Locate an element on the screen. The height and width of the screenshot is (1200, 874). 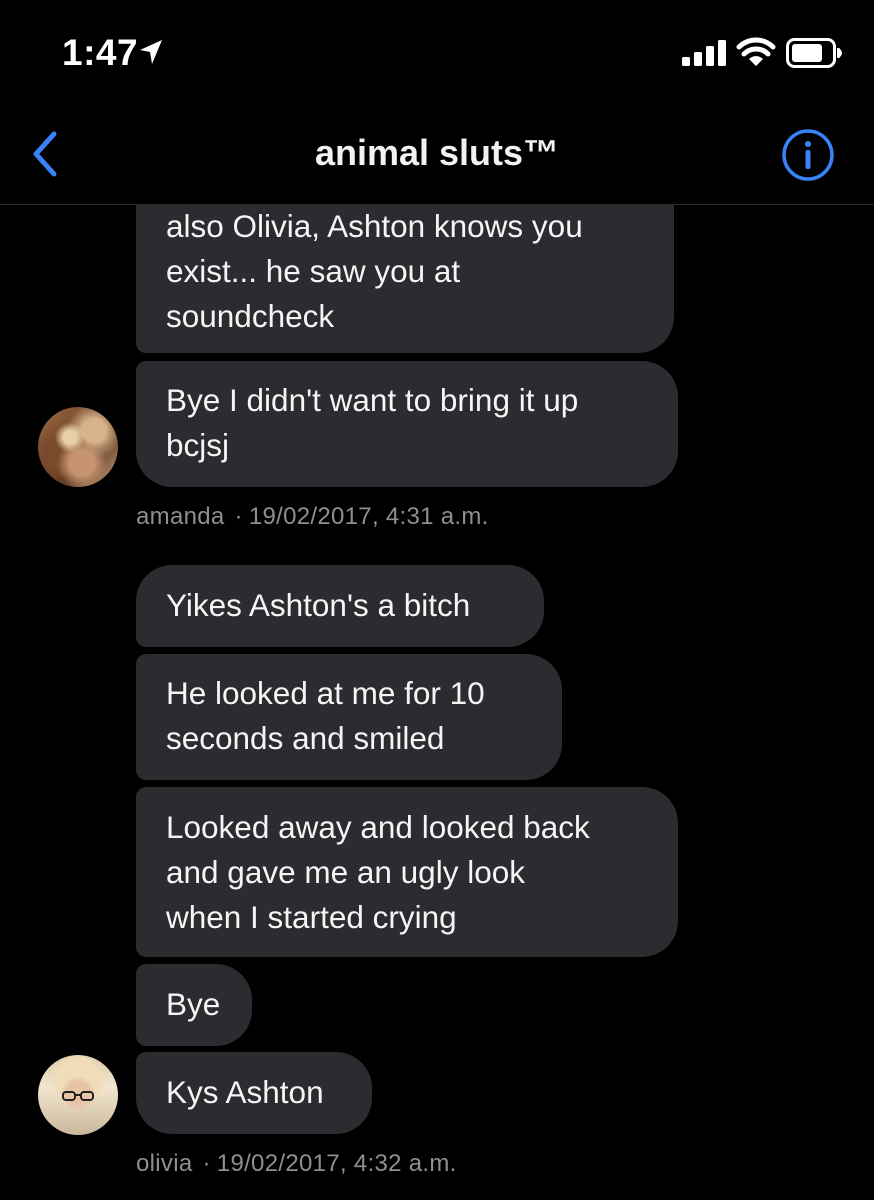
message-text: seconds and smiled is located at coordinates (305, 738).